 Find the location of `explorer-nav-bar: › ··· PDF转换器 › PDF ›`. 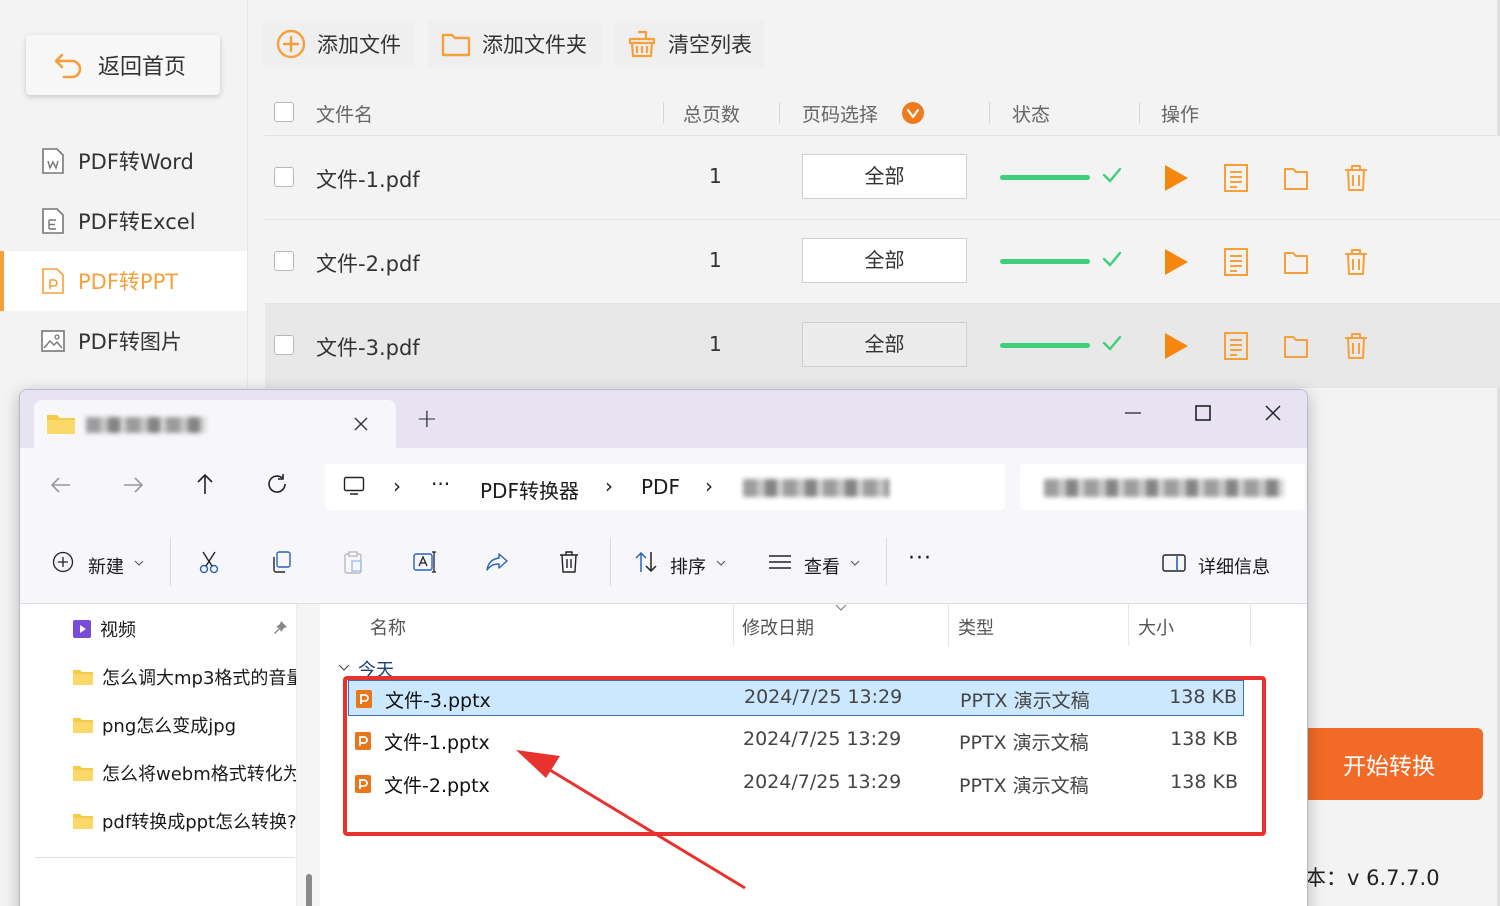

explorer-nav-bar: › ··· PDF转换器 › PDF › is located at coordinates (663, 485).